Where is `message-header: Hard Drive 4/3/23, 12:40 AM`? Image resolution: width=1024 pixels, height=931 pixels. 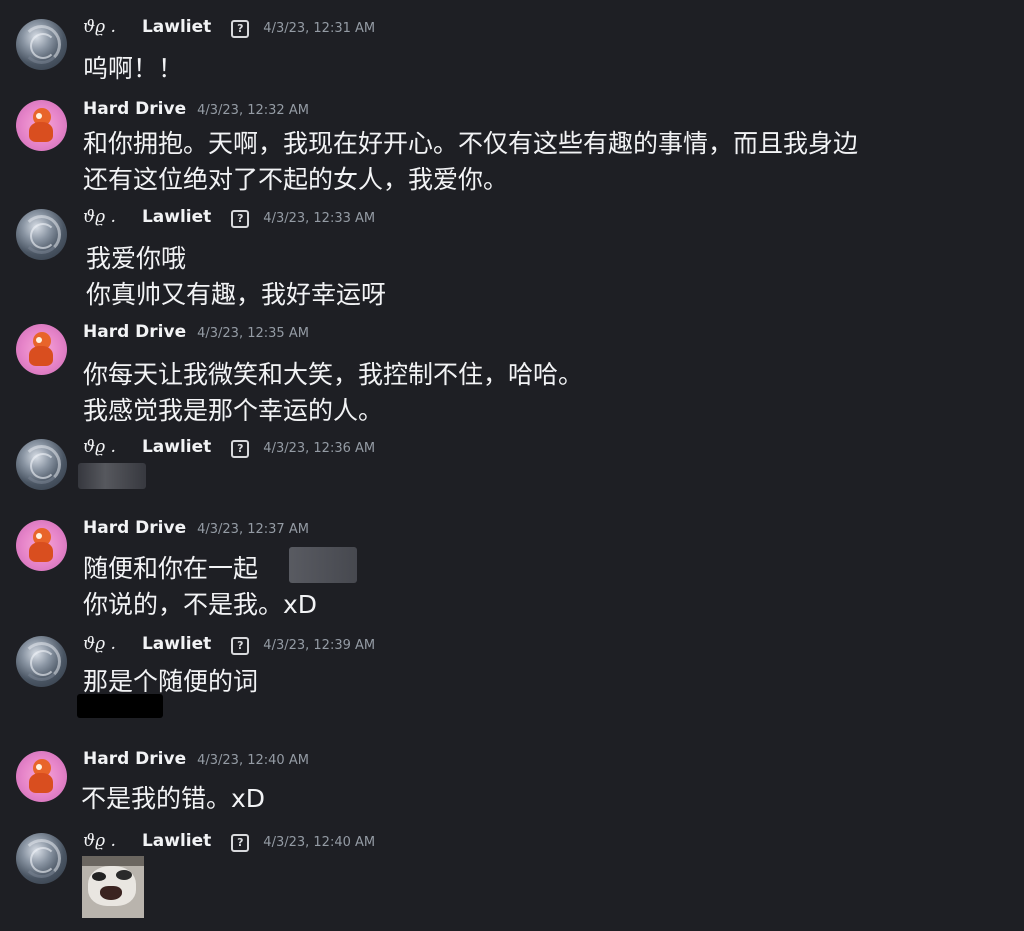 message-header: Hard Drive 4/3/23, 12:40 AM is located at coordinates (196, 761).